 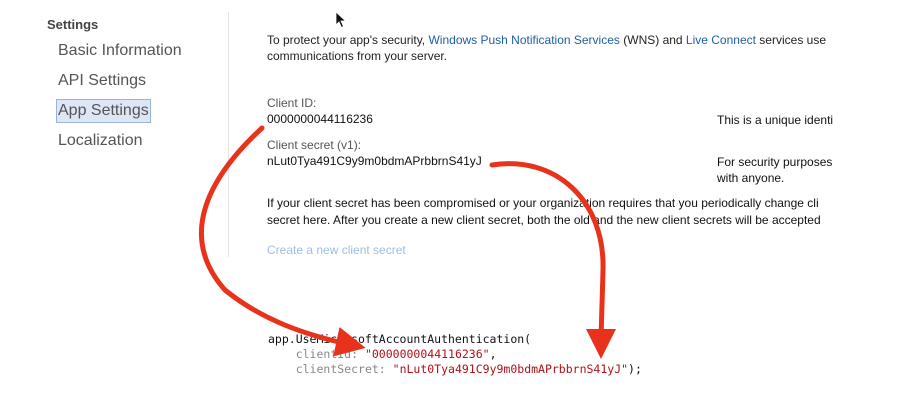 What do you see at coordinates (330, 354) in the screenshot?
I see `code-client-id-key: clientId:` at bounding box center [330, 354].